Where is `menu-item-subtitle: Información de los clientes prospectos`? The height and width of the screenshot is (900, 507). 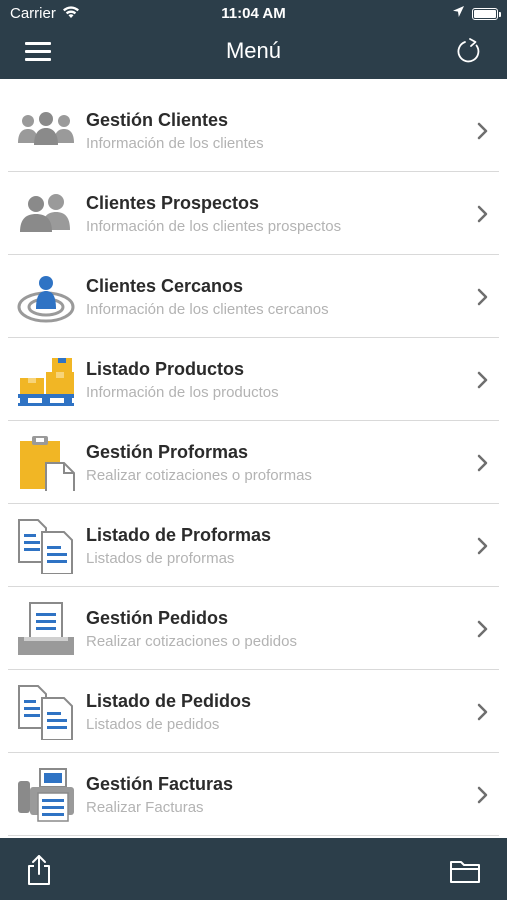
menu-item-subtitle: Información de los clientes prospectos is located at coordinates (214, 226).